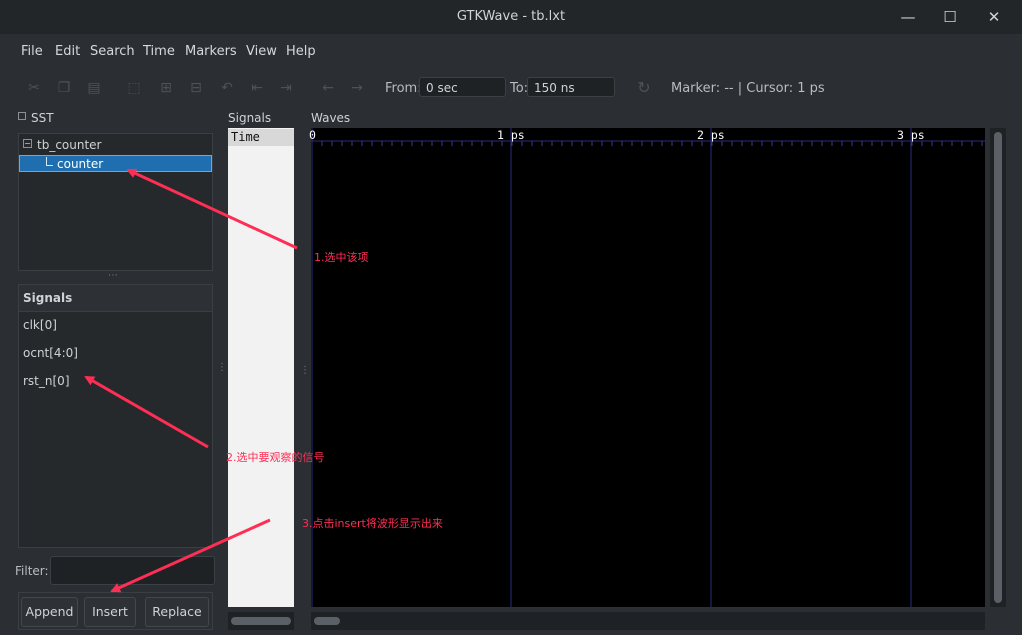  Describe the element at coordinates (275, 457) in the screenshot. I see `annotation-step2: 2.选中要观察的信号` at that location.